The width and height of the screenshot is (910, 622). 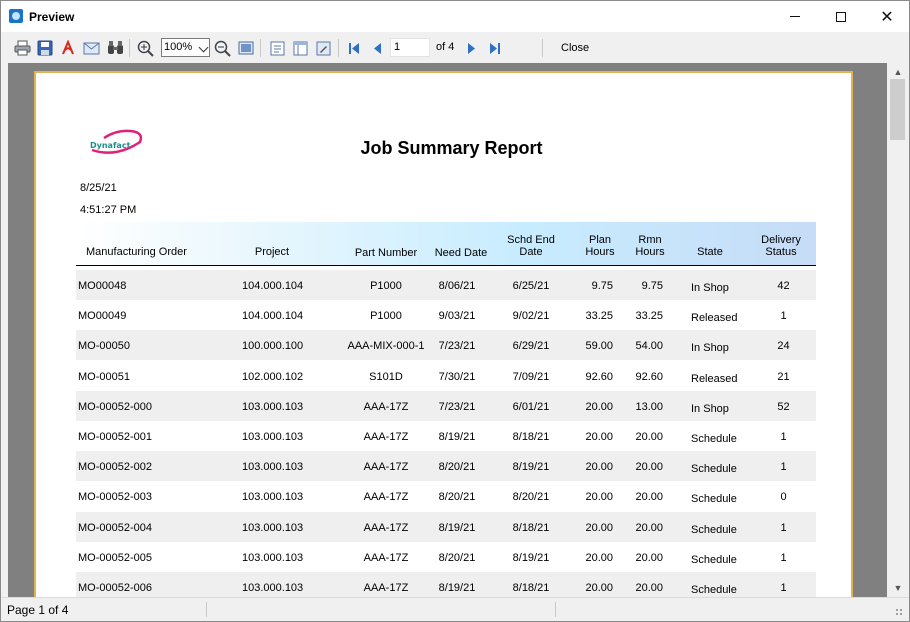 What do you see at coordinates (115, 557) in the screenshot?
I see `cell-mo: MO-00052-005` at bounding box center [115, 557].